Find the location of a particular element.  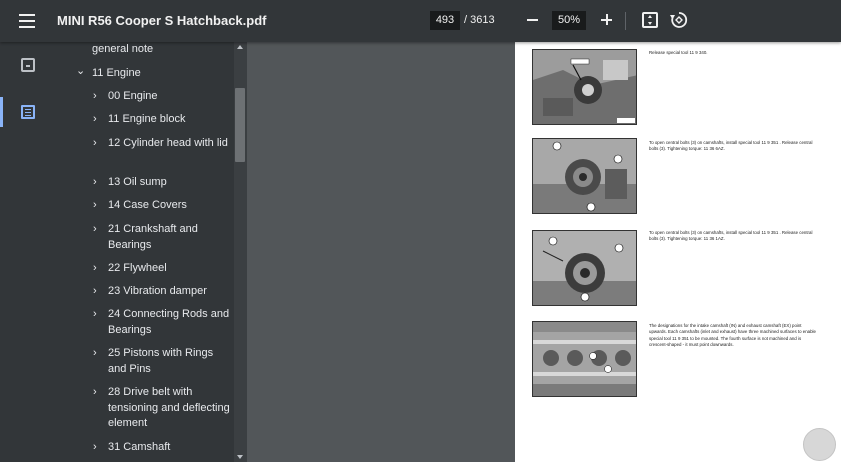

thumbnails-tab is located at coordinates (28, 65).